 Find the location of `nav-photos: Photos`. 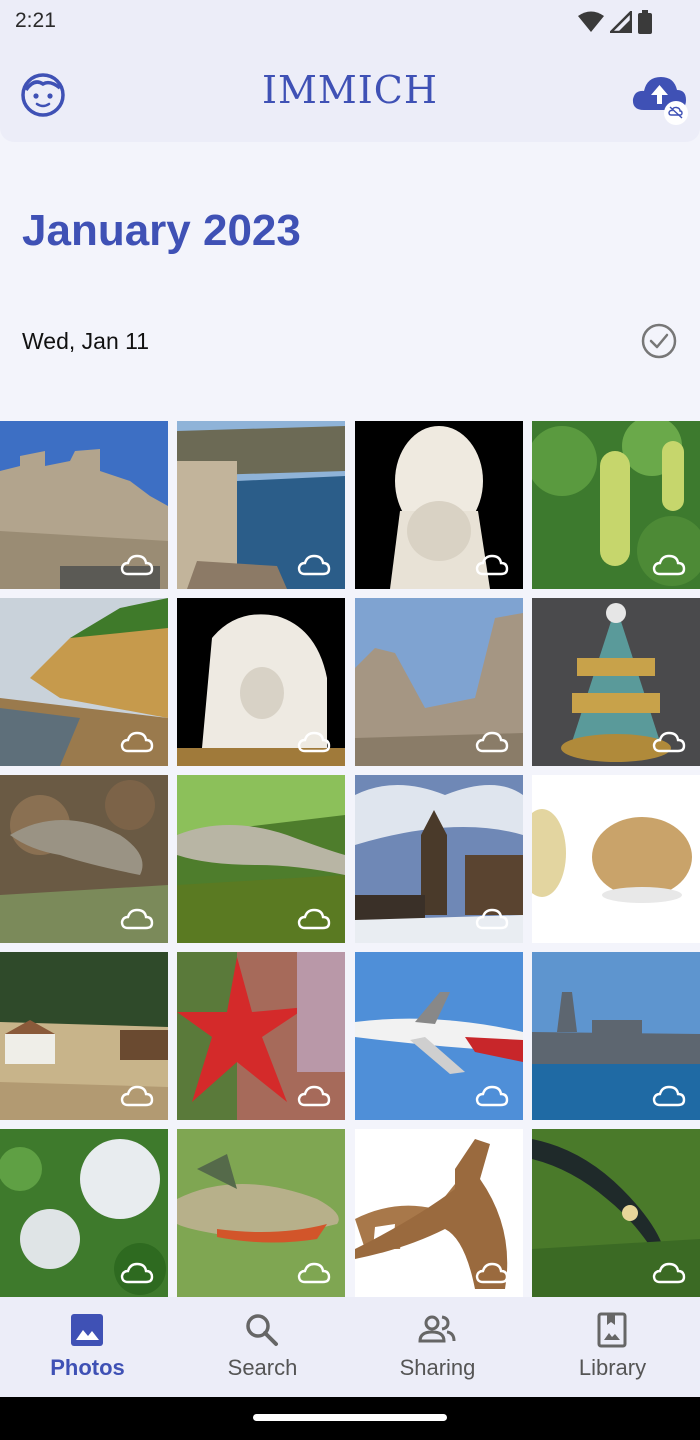

nav-photos: Photos is located at coordinates (87, 1347).